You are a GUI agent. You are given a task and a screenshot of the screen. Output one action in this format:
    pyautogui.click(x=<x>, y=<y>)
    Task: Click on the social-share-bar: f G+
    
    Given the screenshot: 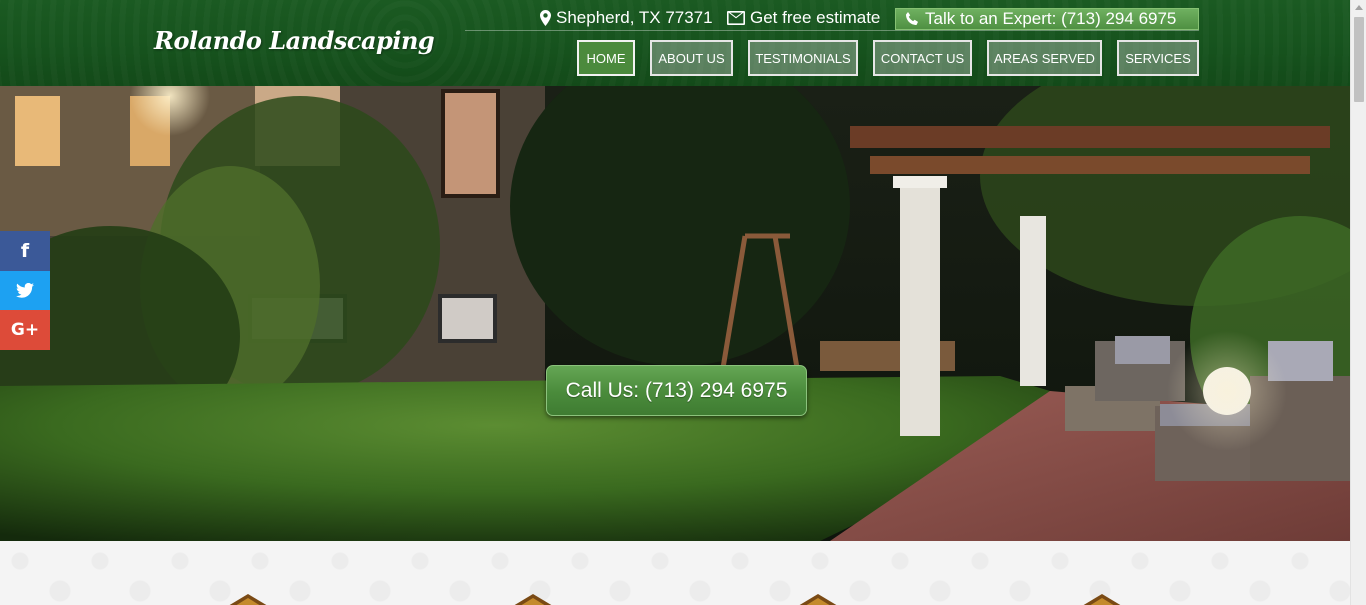 What is the action you would take?
    pyautogui.click(x=25, y=290)
    